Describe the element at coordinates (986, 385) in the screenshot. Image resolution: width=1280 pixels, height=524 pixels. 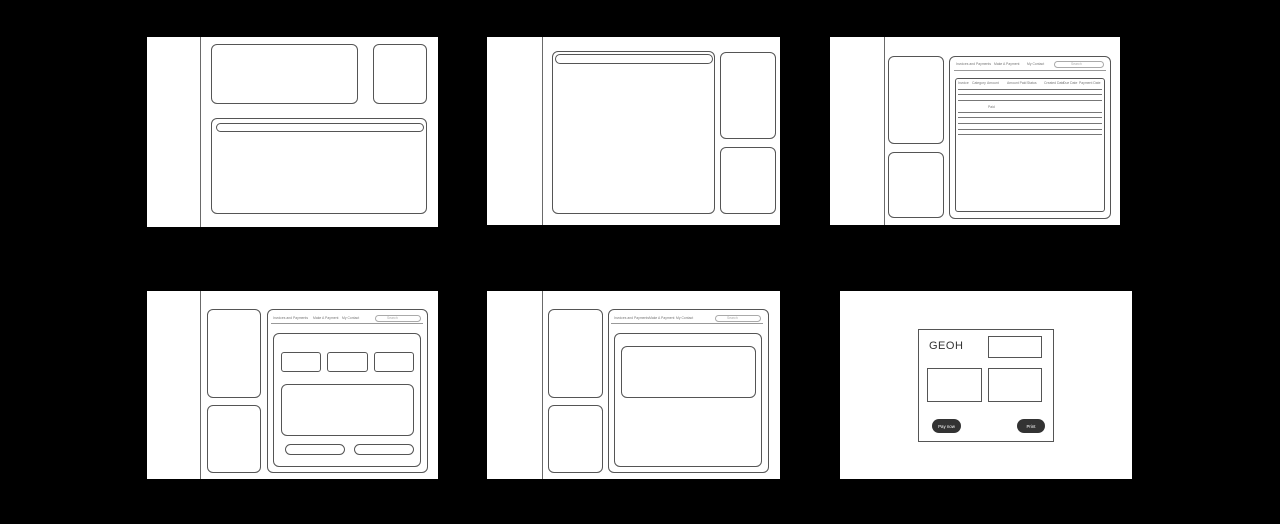
I see `wireframe-receipt: GEOH Pay now Print` at that location.